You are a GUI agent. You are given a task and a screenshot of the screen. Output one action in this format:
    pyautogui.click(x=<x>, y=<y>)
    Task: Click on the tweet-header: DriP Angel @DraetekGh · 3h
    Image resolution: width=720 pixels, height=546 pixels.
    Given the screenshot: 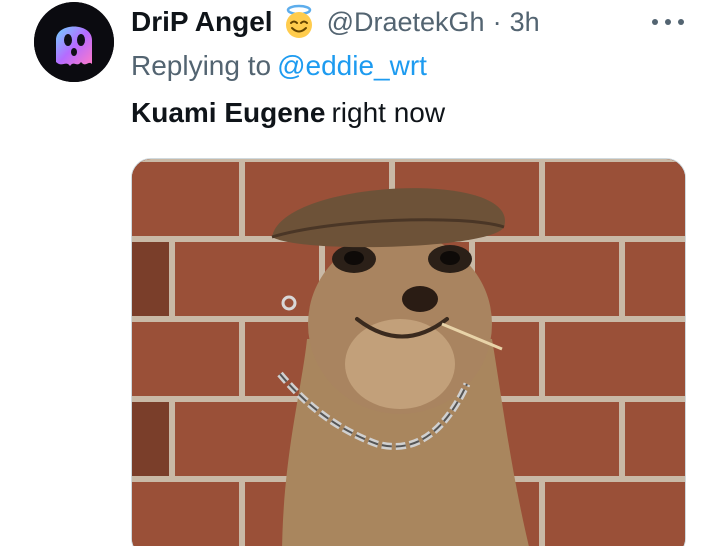 What is the action you would take?
    pyautogui.click(x=335, y=22)
    